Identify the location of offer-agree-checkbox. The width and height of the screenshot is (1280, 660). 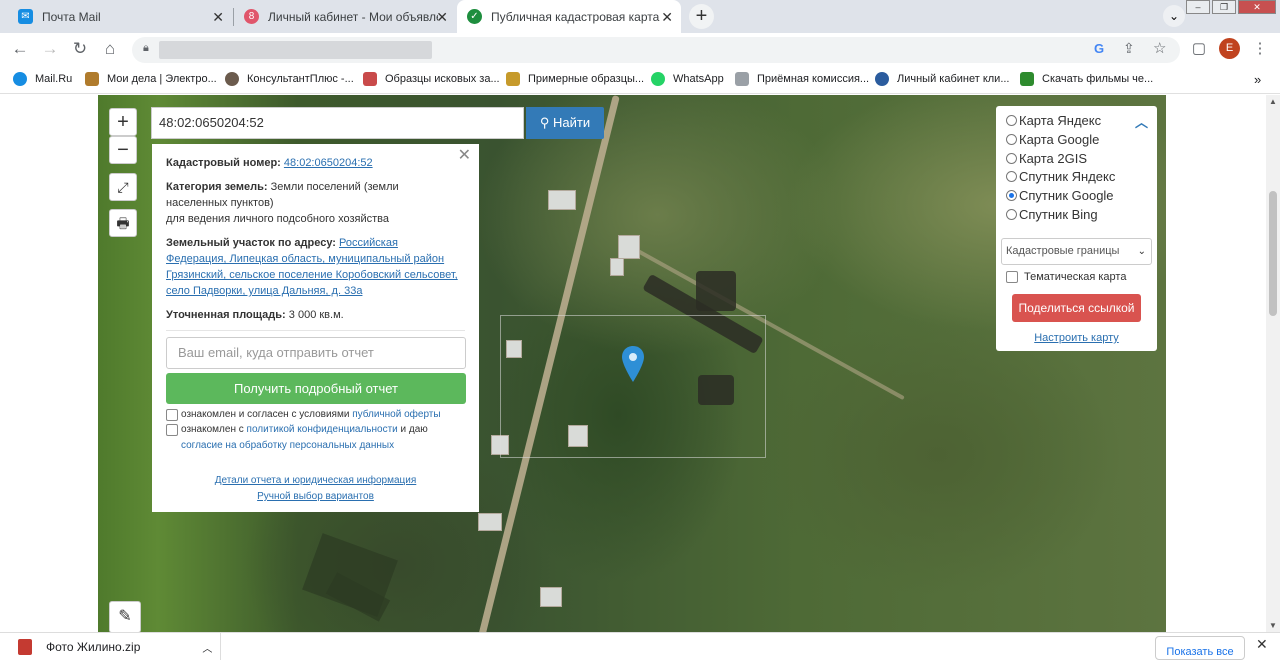
(172, 415).